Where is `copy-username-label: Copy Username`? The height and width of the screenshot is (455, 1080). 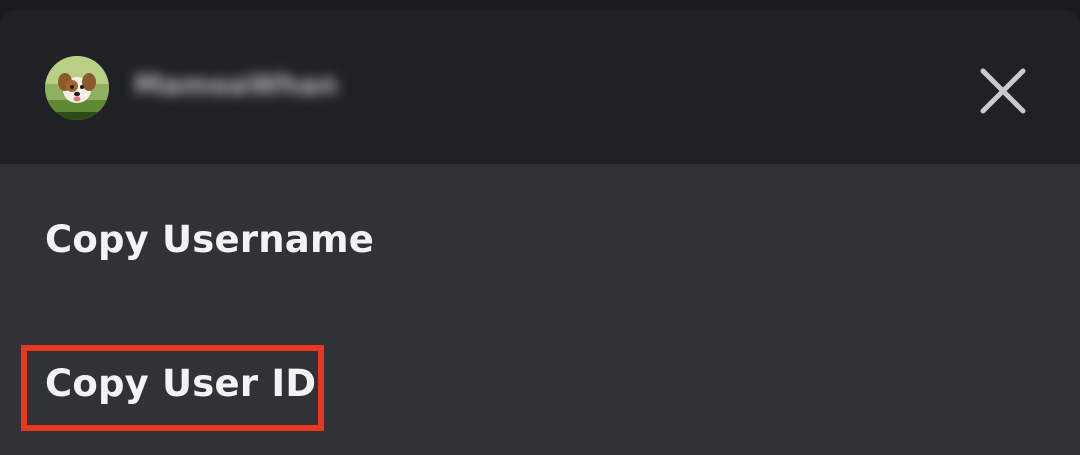 copy-username-label: Copy Username is located at coordinates (210, 239).